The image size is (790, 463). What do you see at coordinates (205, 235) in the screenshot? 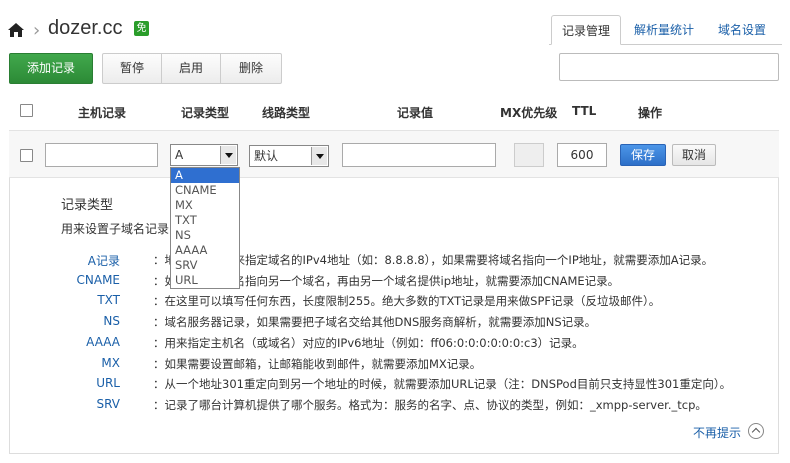
I see `dropdown-option: NS` at bounding box center [205, 235].